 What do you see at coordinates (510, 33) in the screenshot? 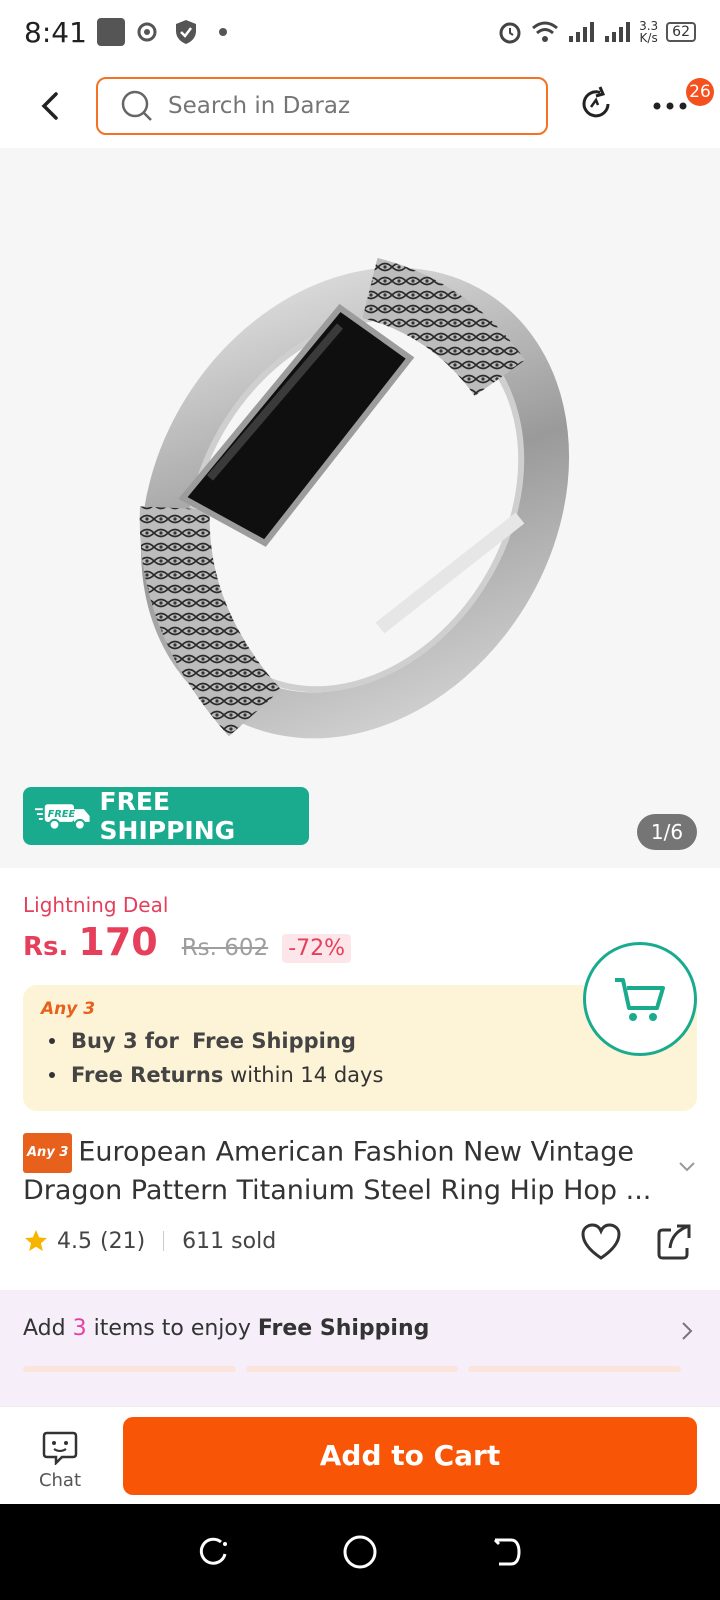
I see `alarm-icon` at bounding box center [510, 33].